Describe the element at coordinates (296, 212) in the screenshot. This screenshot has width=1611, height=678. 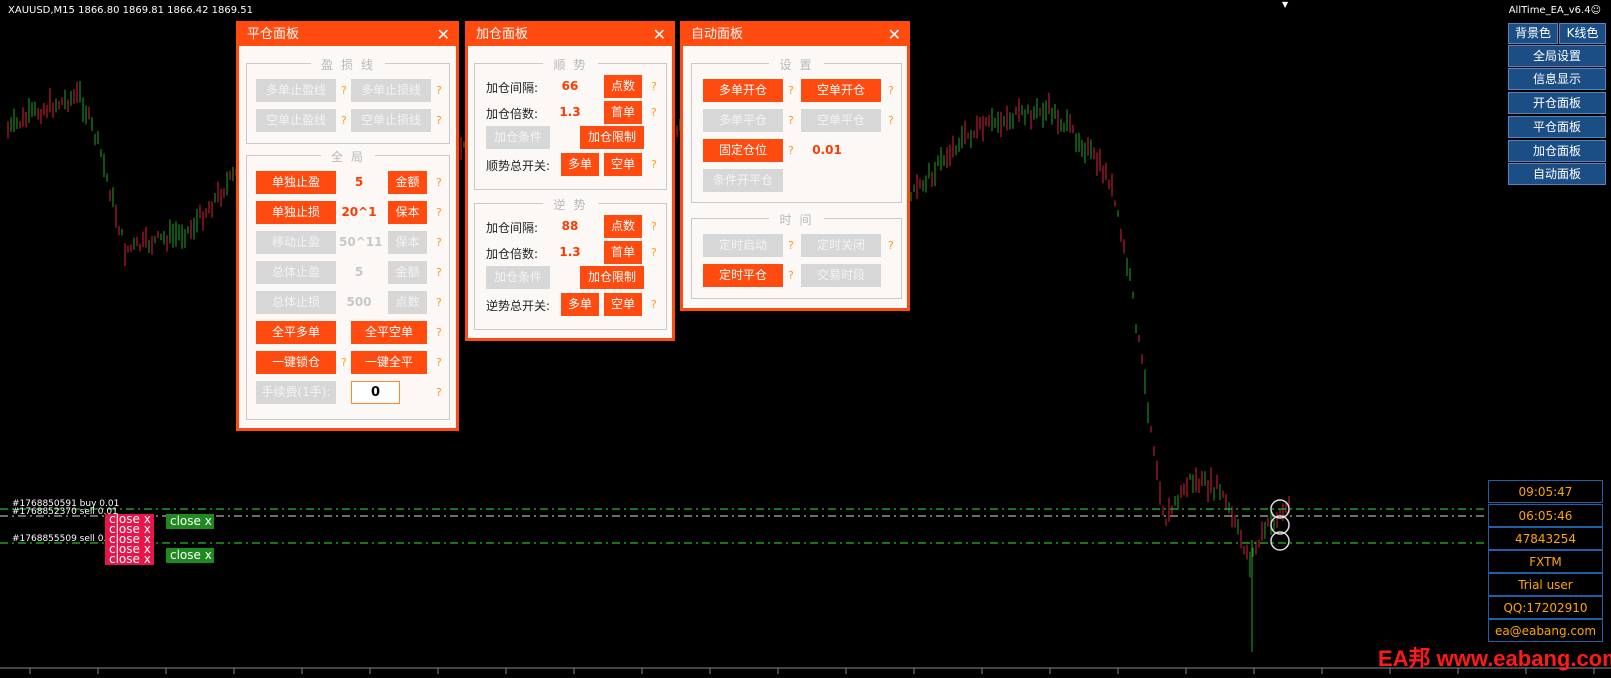
I see `single-sl-button: 单独止损` at that location.